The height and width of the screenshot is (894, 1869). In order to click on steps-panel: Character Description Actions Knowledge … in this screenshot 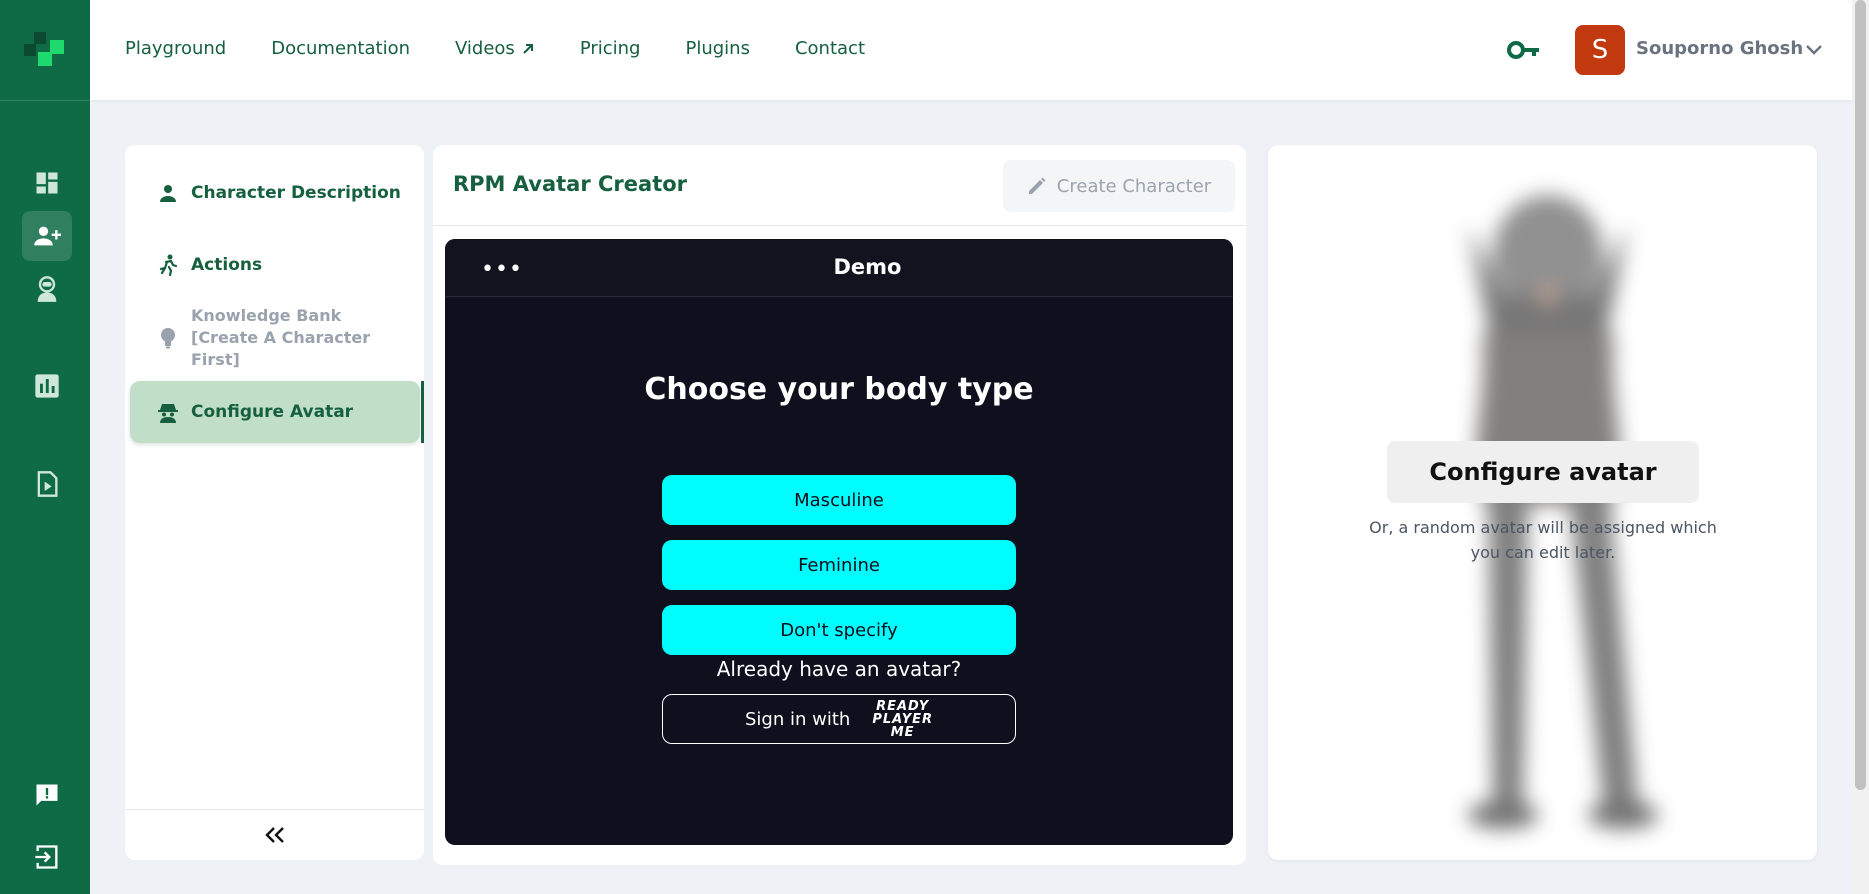, I will do `click(274, 502)`.